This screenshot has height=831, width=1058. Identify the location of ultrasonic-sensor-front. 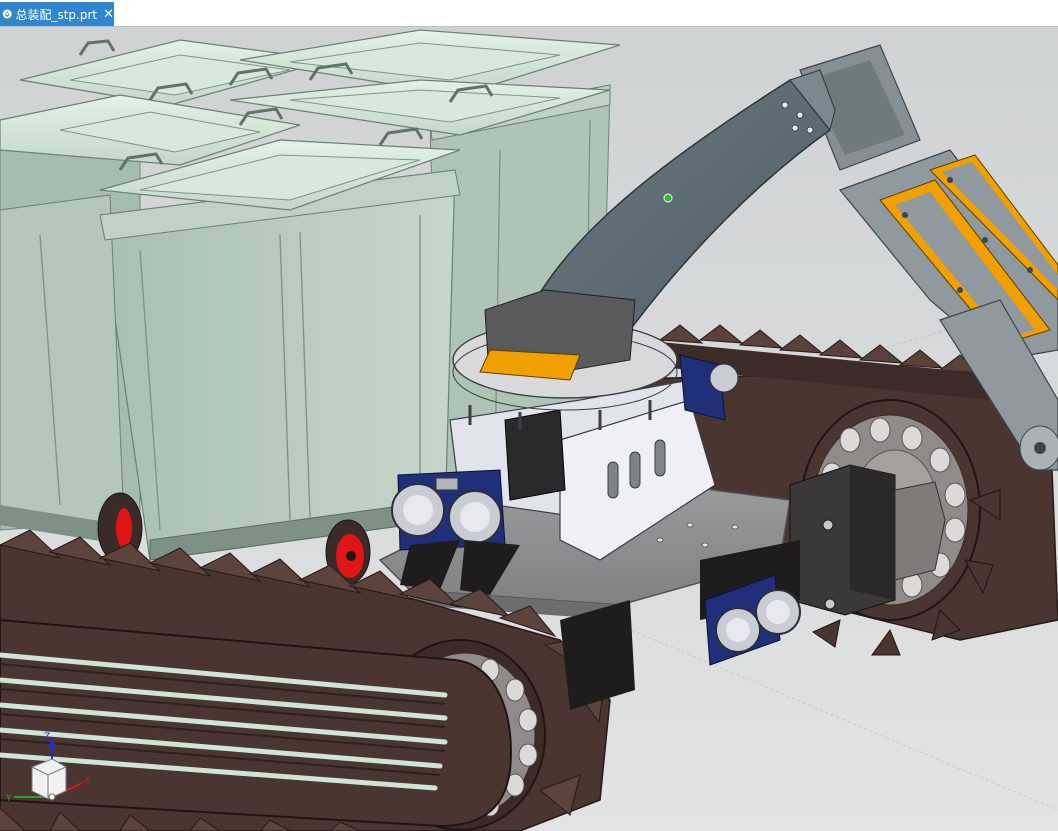
(448, 510).